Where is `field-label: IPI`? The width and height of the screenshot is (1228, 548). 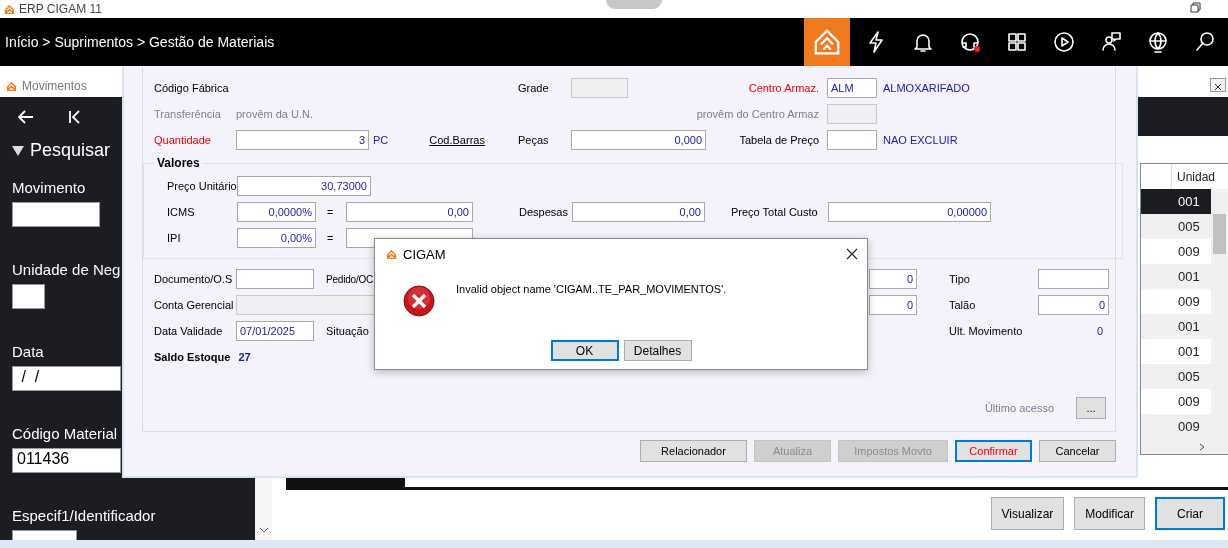 field-label: IPI is located at coordinates (174, 238).